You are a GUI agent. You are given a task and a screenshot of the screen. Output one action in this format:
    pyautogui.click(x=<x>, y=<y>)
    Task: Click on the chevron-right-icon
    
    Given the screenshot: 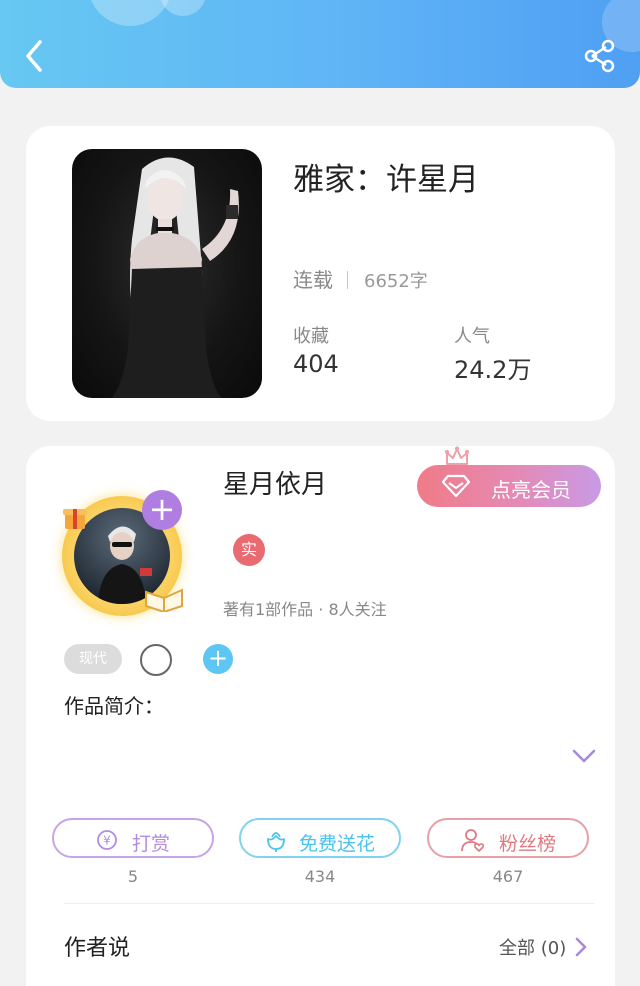 What is the action you would take?
    pyautogui.click(x=581, y=947)
    